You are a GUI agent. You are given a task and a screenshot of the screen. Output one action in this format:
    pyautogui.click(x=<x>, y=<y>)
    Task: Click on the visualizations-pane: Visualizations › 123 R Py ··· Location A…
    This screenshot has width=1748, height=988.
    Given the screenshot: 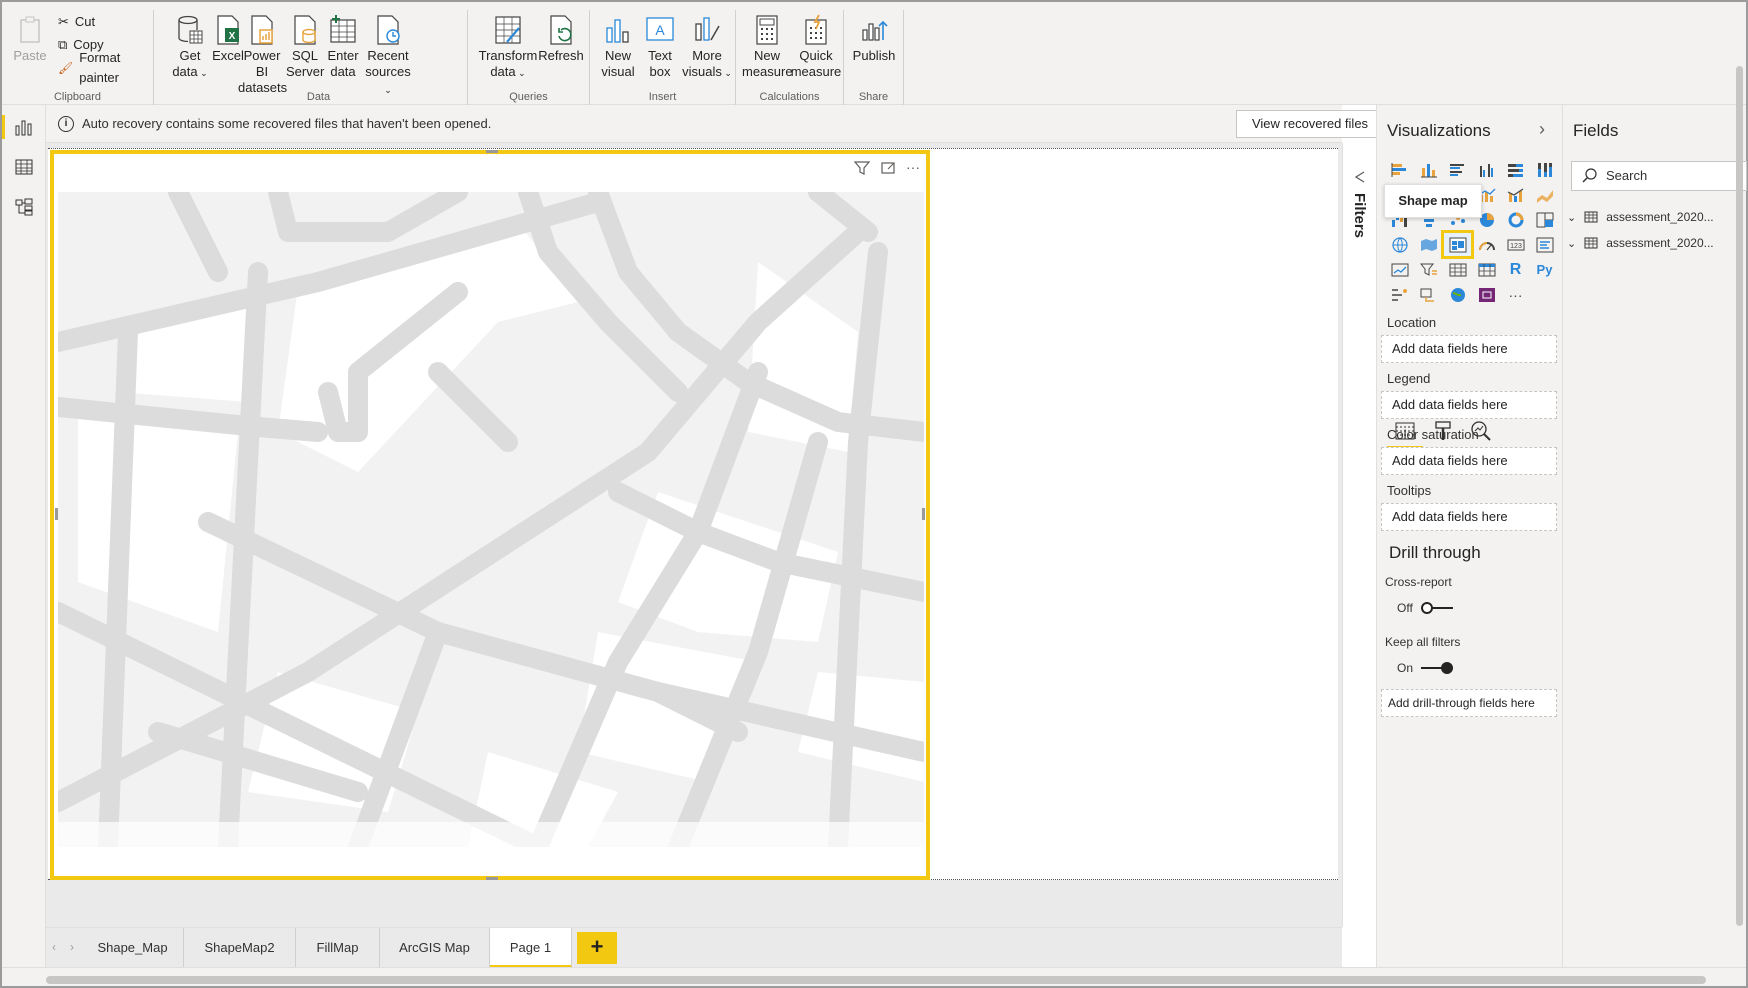 What is the action you would take?
    pyautogui.click(x=1469, y=536)
    